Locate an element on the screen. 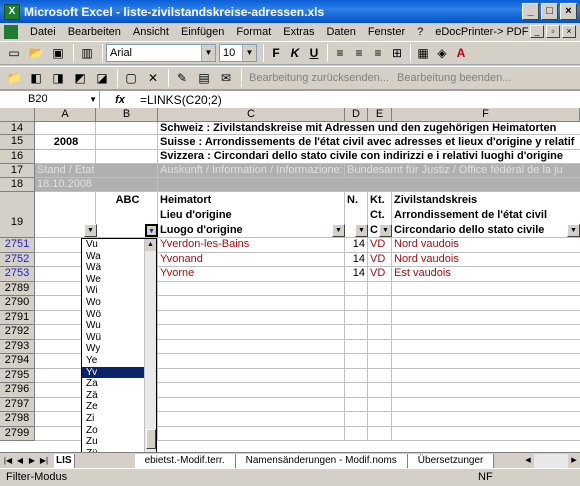 The height and width of the screenshot is (486, 580). cell-heimatort: Yvorne is located at coordinates (251, 274).